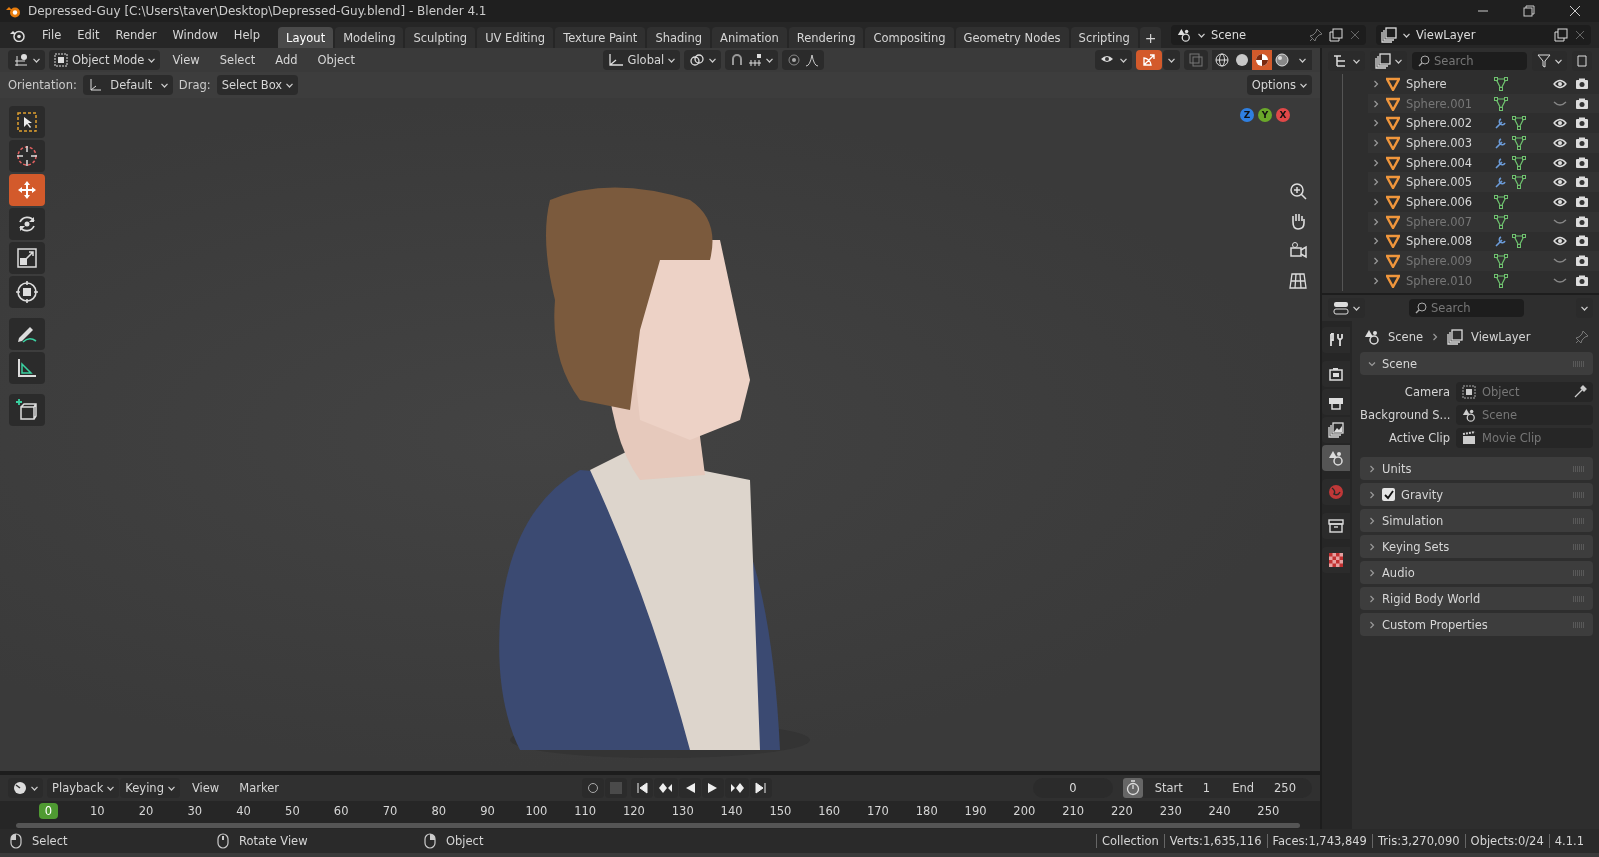 This screenshot has width=1599, height=857. Describe the element at coordinates (1582, 337) in the screenshot. I see `pin-icon` at that location.